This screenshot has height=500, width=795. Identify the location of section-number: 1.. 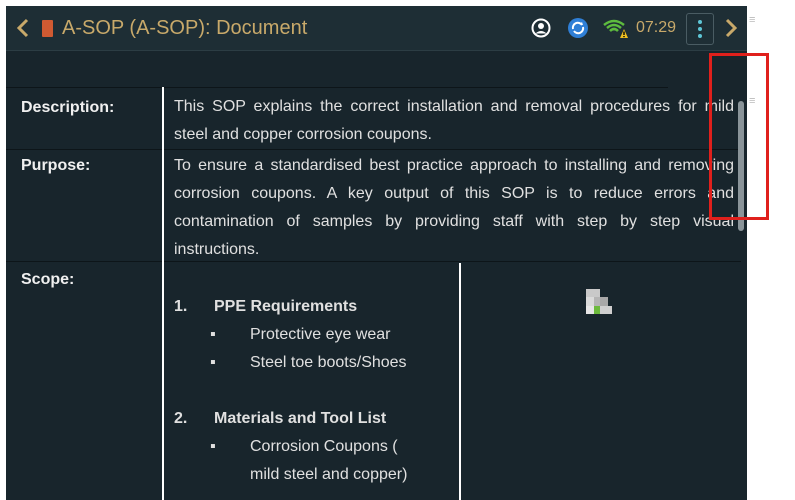
(181, 306).